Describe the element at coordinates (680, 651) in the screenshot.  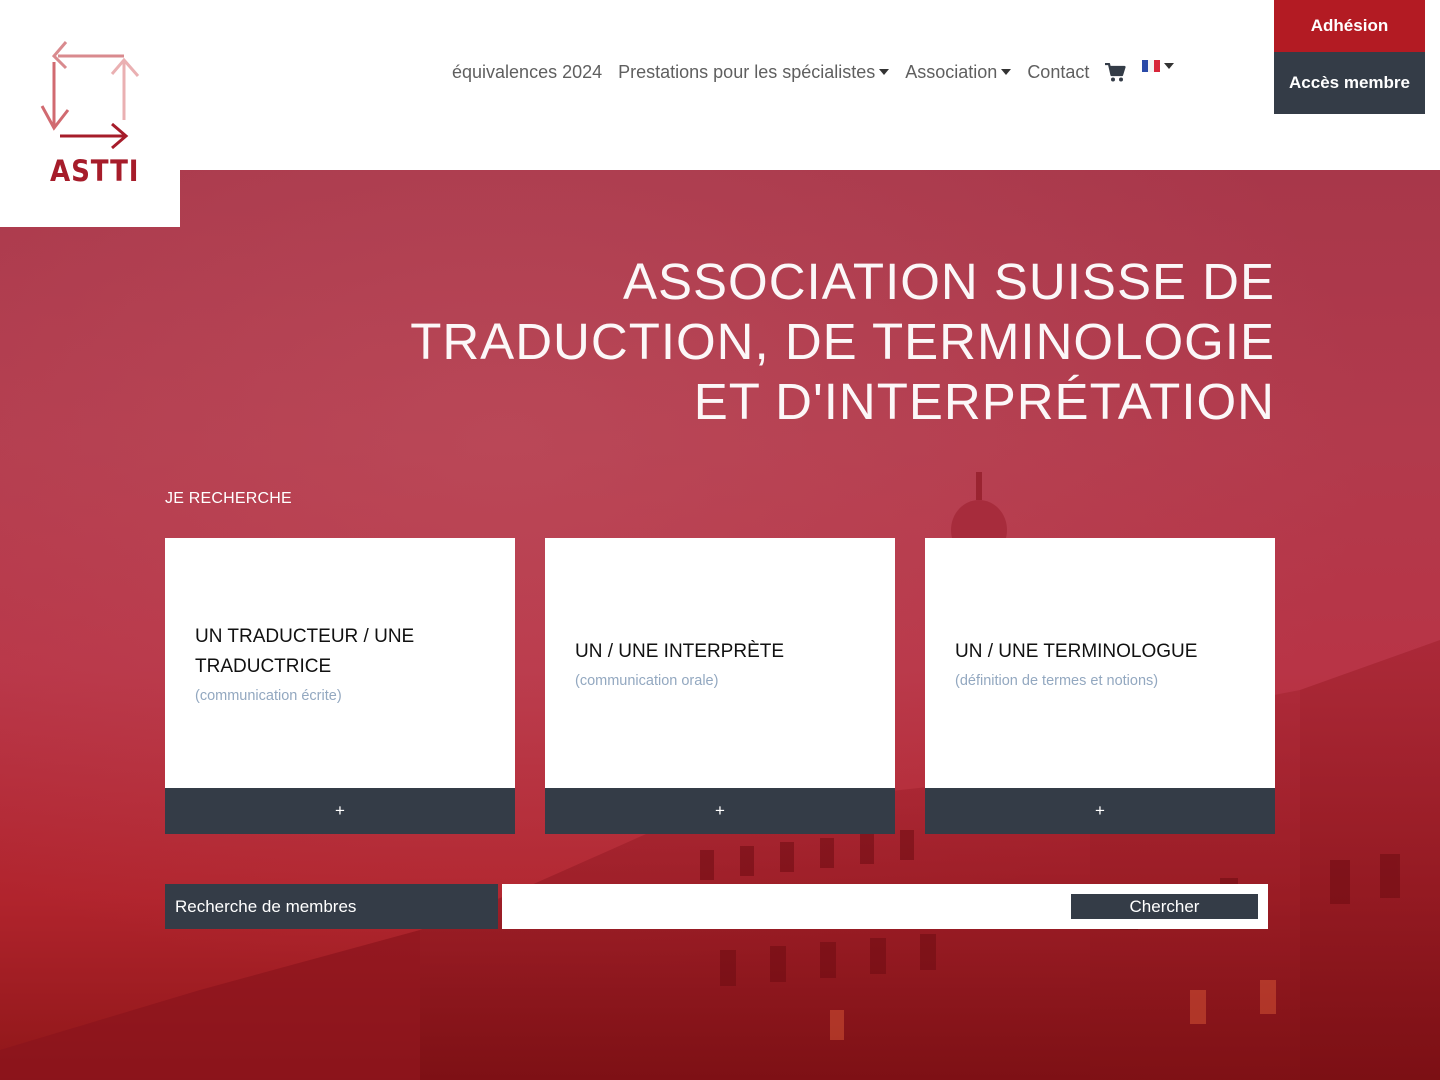
I see `card-title: UN / UNE INTERPRÈTE` at that location.